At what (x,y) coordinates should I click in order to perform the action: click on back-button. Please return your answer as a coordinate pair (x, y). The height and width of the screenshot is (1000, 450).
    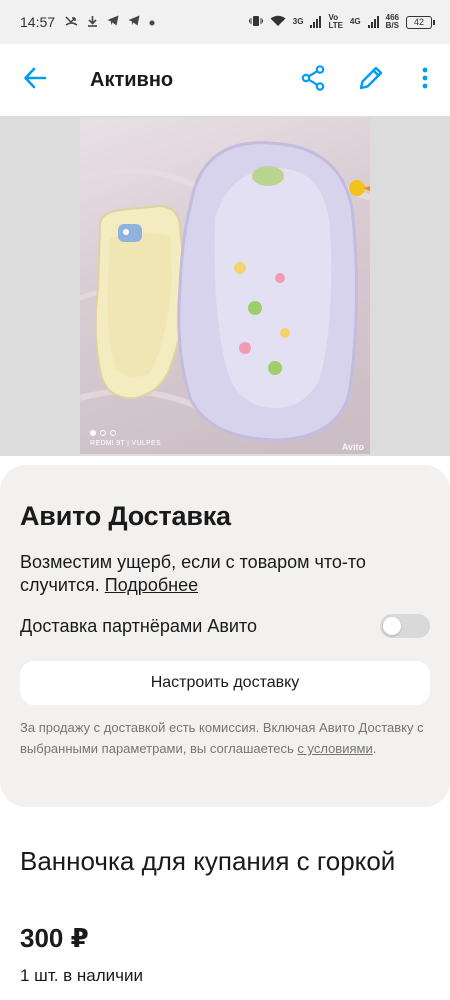
    Looking at the image, I should click on (35, 80).